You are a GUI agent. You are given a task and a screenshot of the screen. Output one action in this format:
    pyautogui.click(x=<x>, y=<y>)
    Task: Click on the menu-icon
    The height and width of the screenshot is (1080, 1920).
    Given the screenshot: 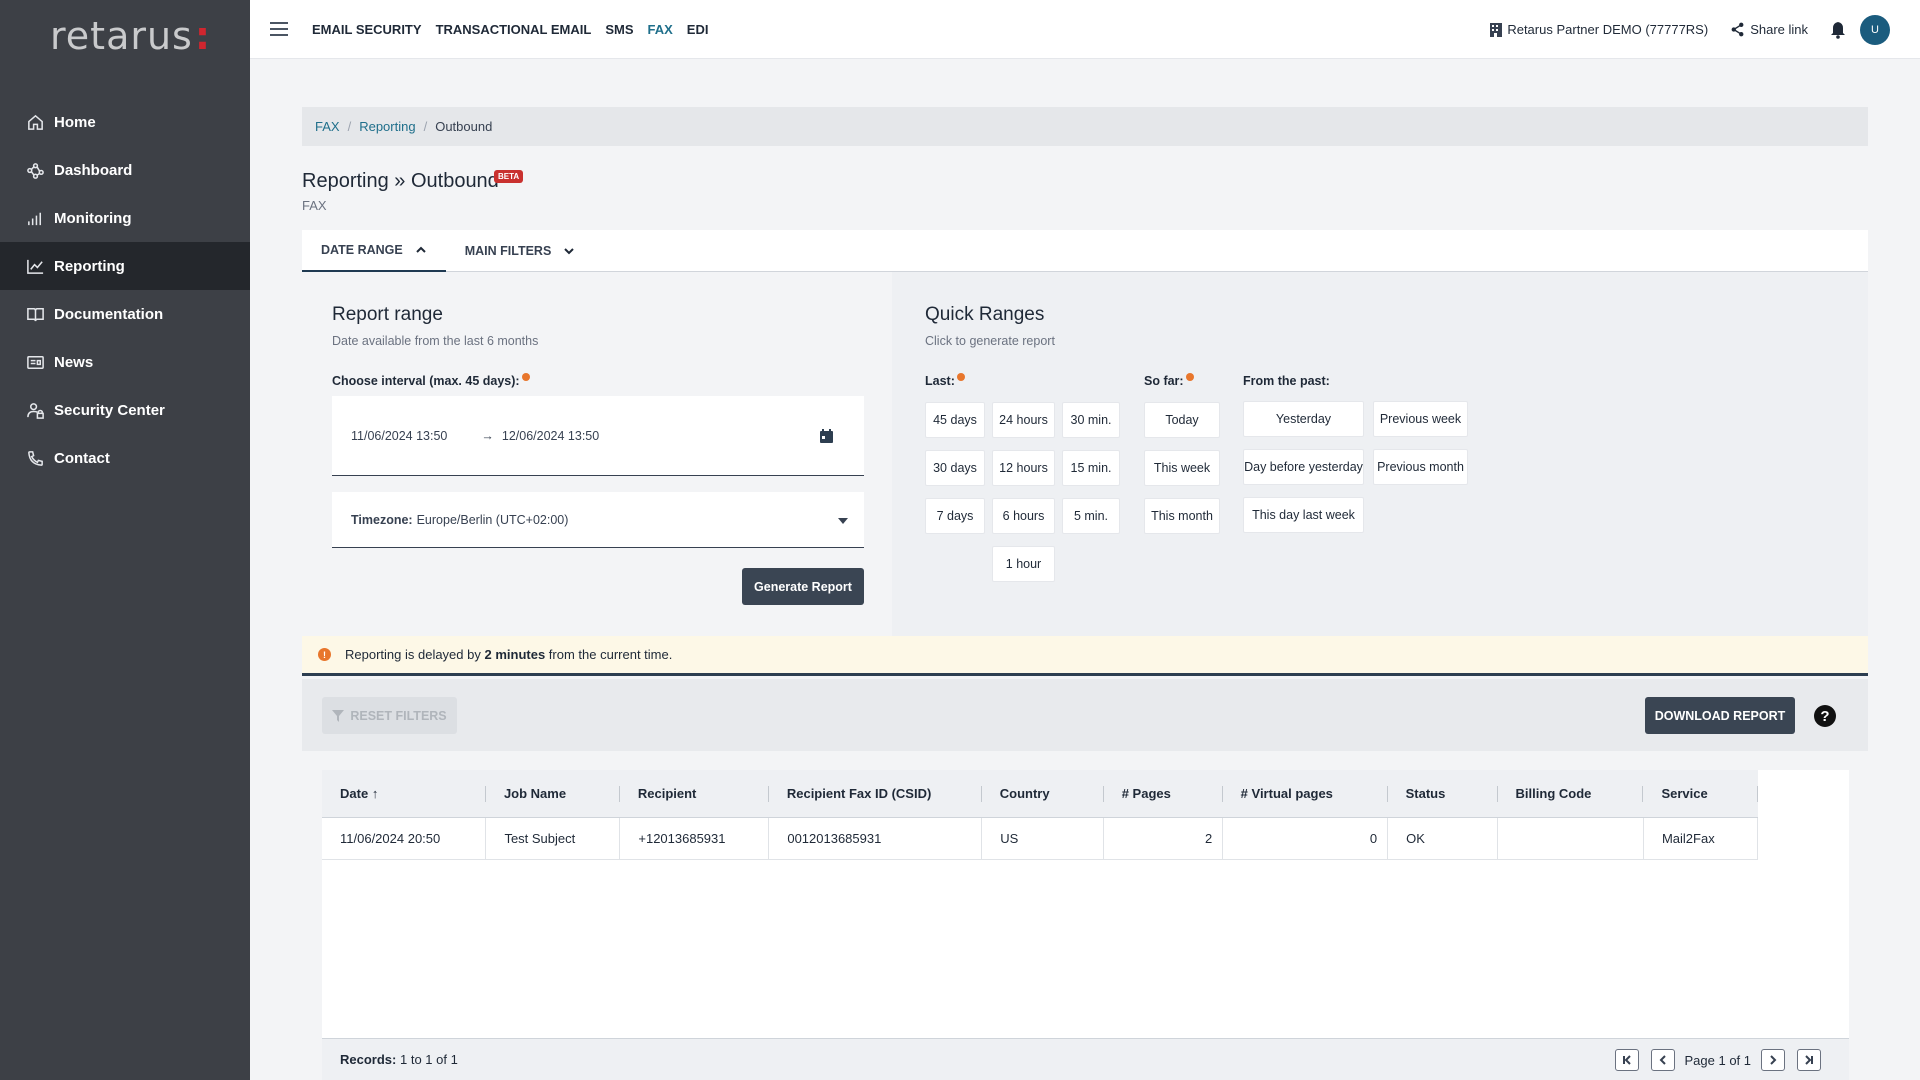 What is the action you would take?
    pyautogui.click(x=279, y=29)
    